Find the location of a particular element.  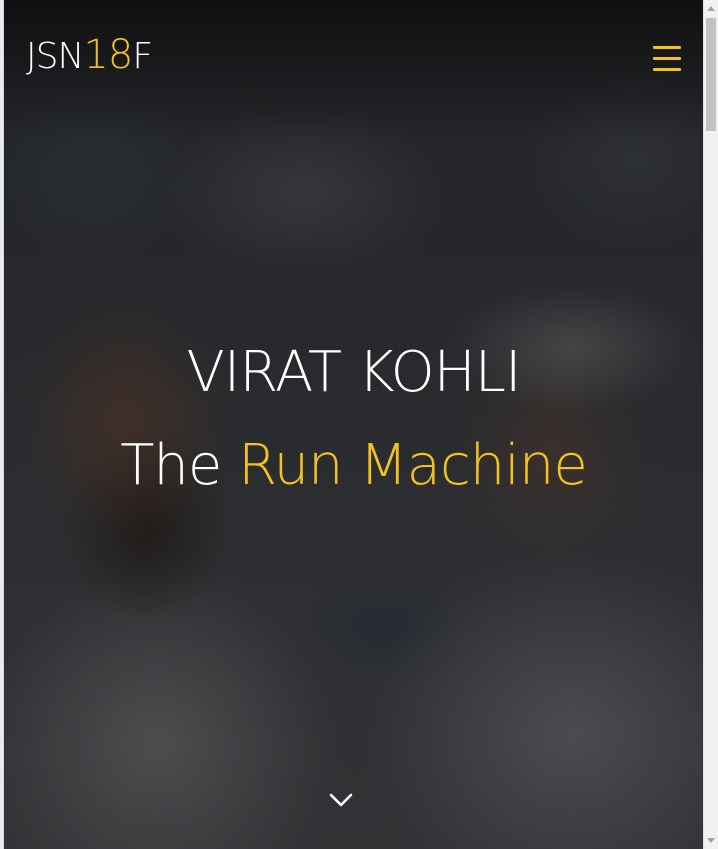

menu-bar-bottom is located at coordinates (667, 69).